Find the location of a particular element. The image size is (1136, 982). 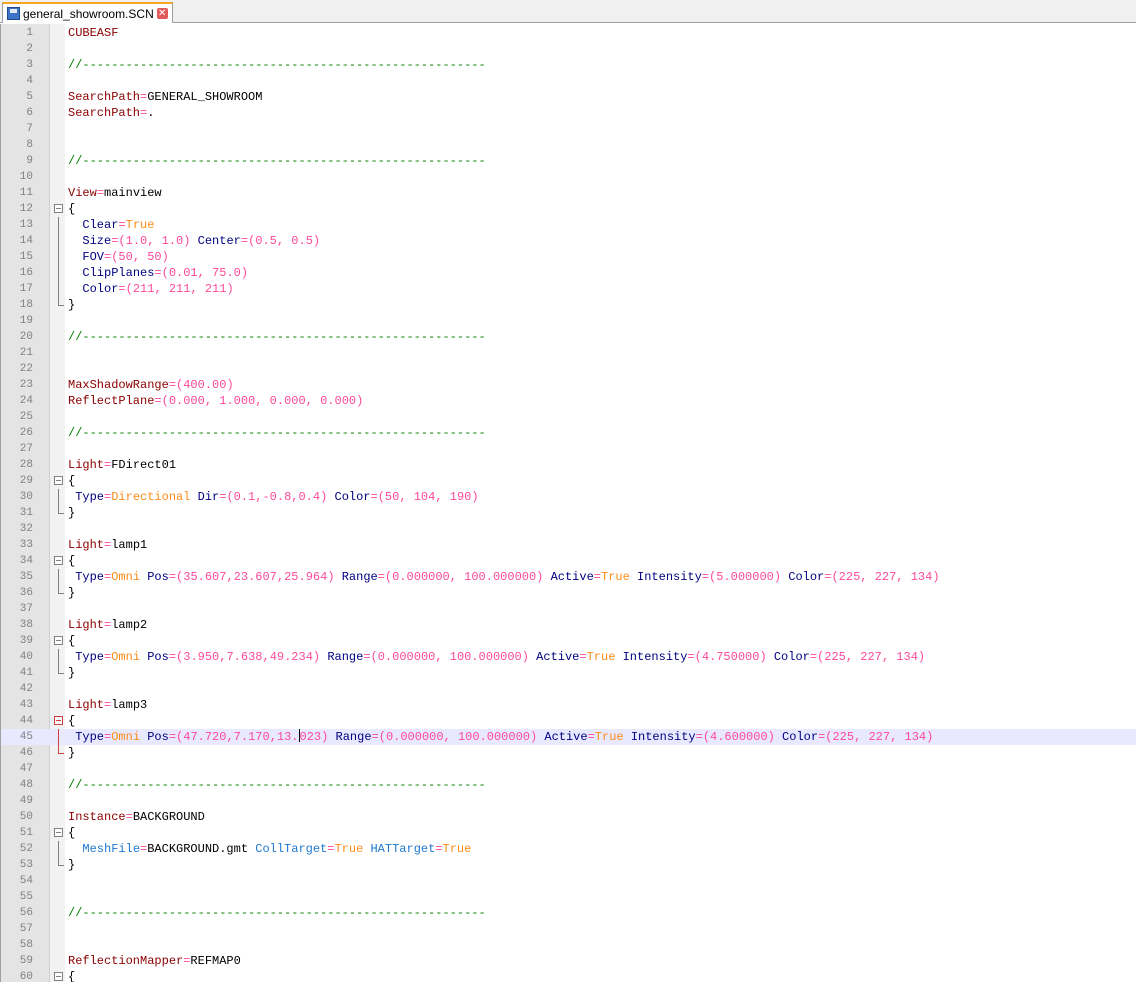

code-line: 42 is located at coordinates (568, 689).